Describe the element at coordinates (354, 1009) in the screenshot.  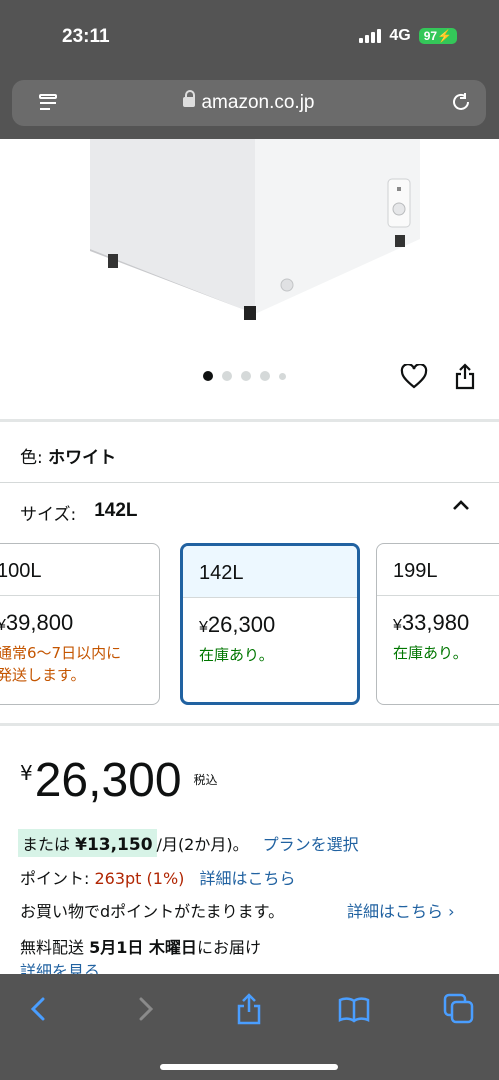
I see `book-icon` at that location.